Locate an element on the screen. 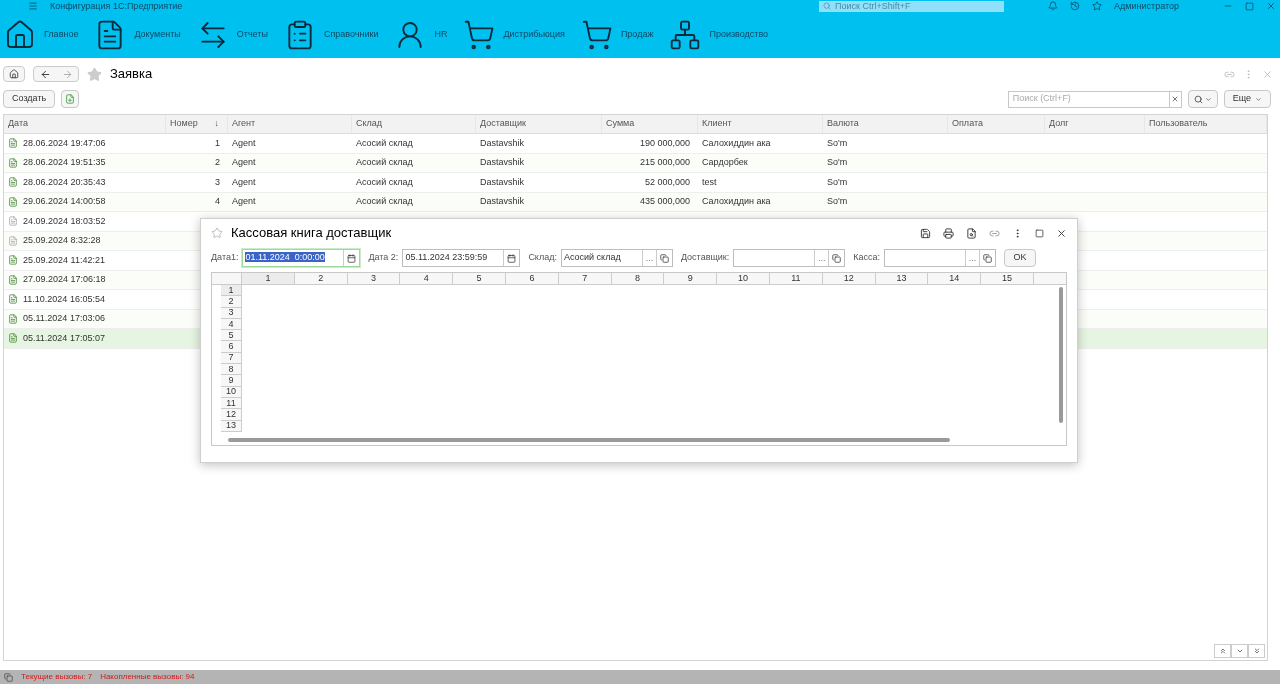 This screenshot has width=1280, height=684. column-number: 12 is located at coordinates (848, 279).